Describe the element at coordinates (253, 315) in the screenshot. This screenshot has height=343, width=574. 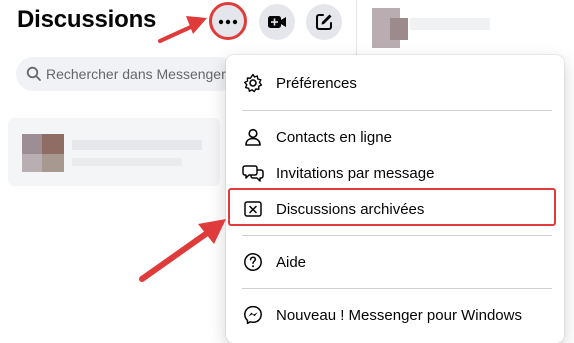
I see `messenger-logo-icon` at that location.